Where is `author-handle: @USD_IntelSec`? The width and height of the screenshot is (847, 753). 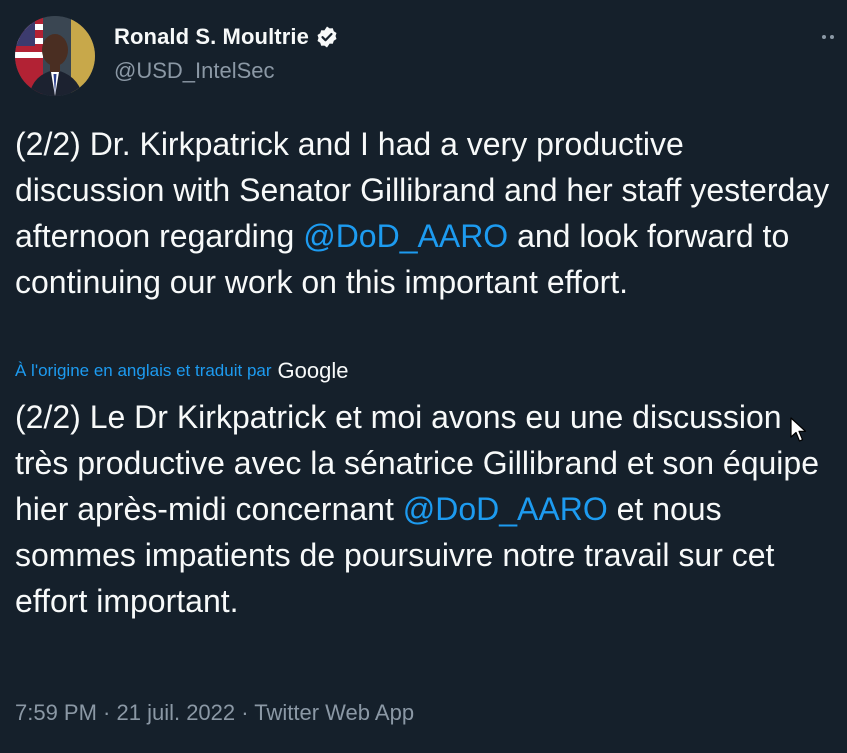
author-handle: @USD_IntelSec is located at coordinates (194, 71).